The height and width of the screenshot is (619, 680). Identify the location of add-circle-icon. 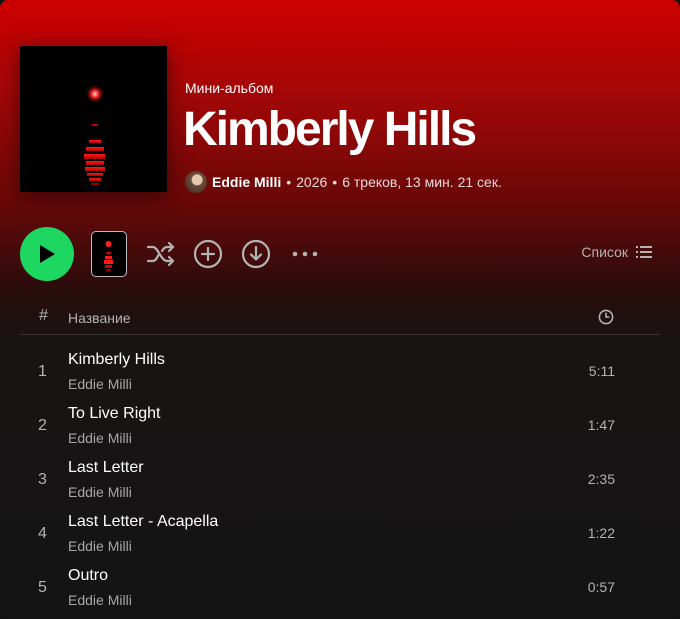
(208, 254).